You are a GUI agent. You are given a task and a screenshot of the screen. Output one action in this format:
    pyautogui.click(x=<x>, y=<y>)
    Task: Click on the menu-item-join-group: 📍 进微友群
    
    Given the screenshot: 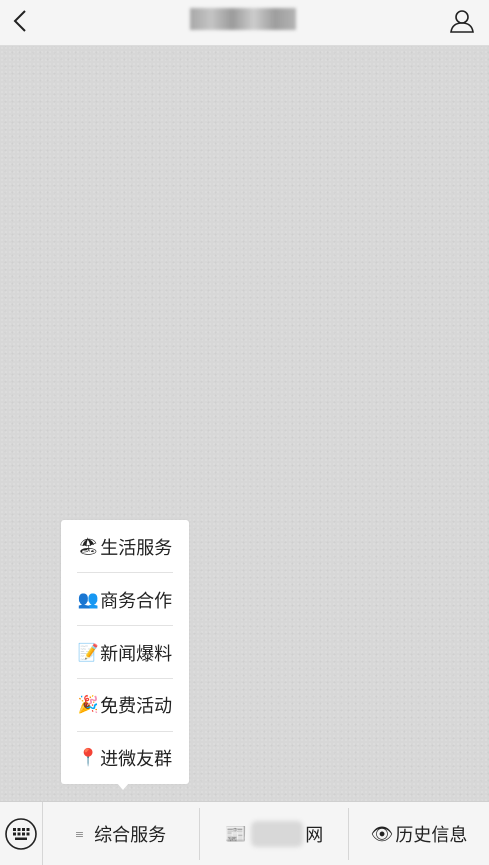 What is the action you would take?
    pyautogui.click(x=125, y=758)
    